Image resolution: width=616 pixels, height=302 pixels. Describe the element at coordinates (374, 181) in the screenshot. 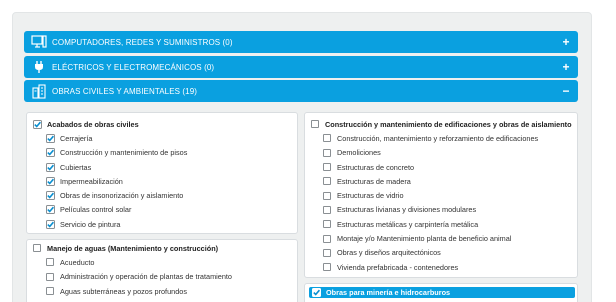

I see `checkbox-label: Estructuras de madera` at that location.